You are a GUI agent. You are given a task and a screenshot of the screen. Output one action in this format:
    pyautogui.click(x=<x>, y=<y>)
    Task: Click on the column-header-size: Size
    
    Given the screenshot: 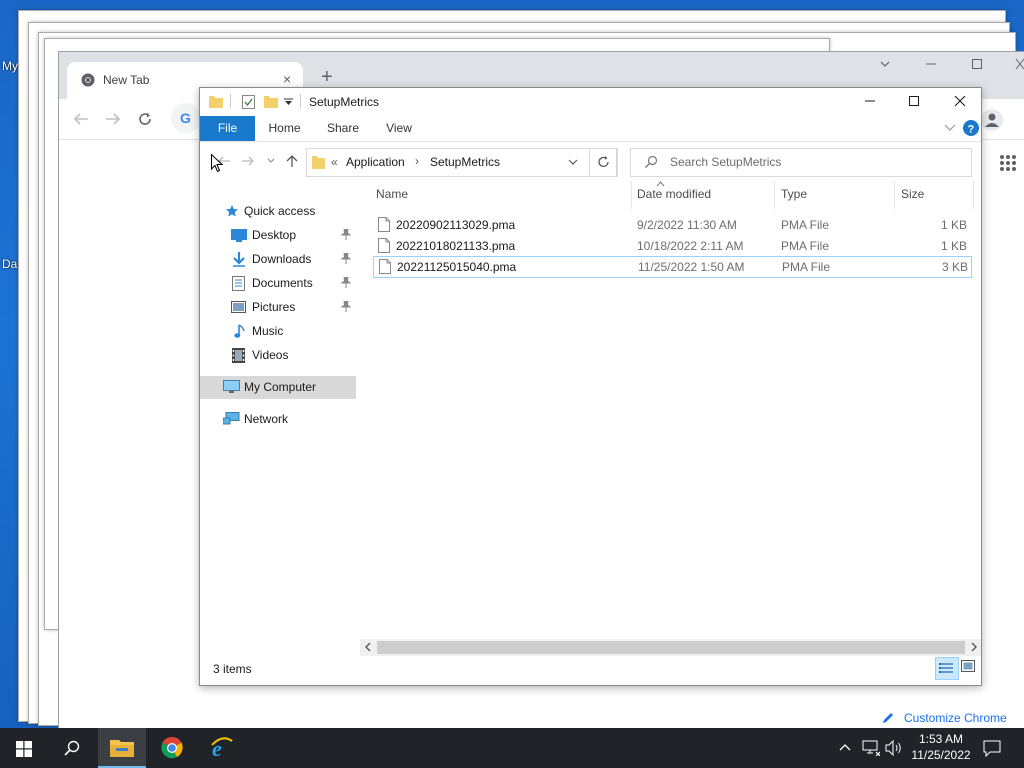 What is the action you would take?
    pyautogui.click(x=912, y=194)
    